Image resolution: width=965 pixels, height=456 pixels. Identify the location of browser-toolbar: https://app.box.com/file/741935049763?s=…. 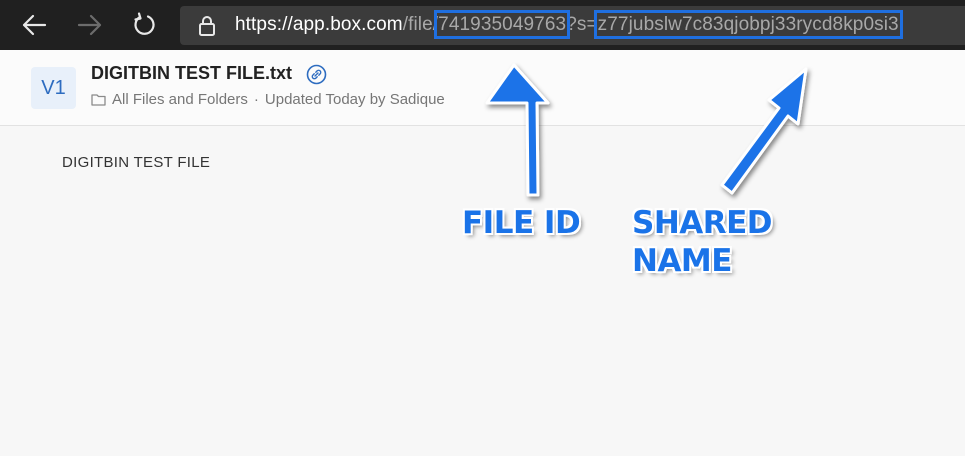
(482, 25).